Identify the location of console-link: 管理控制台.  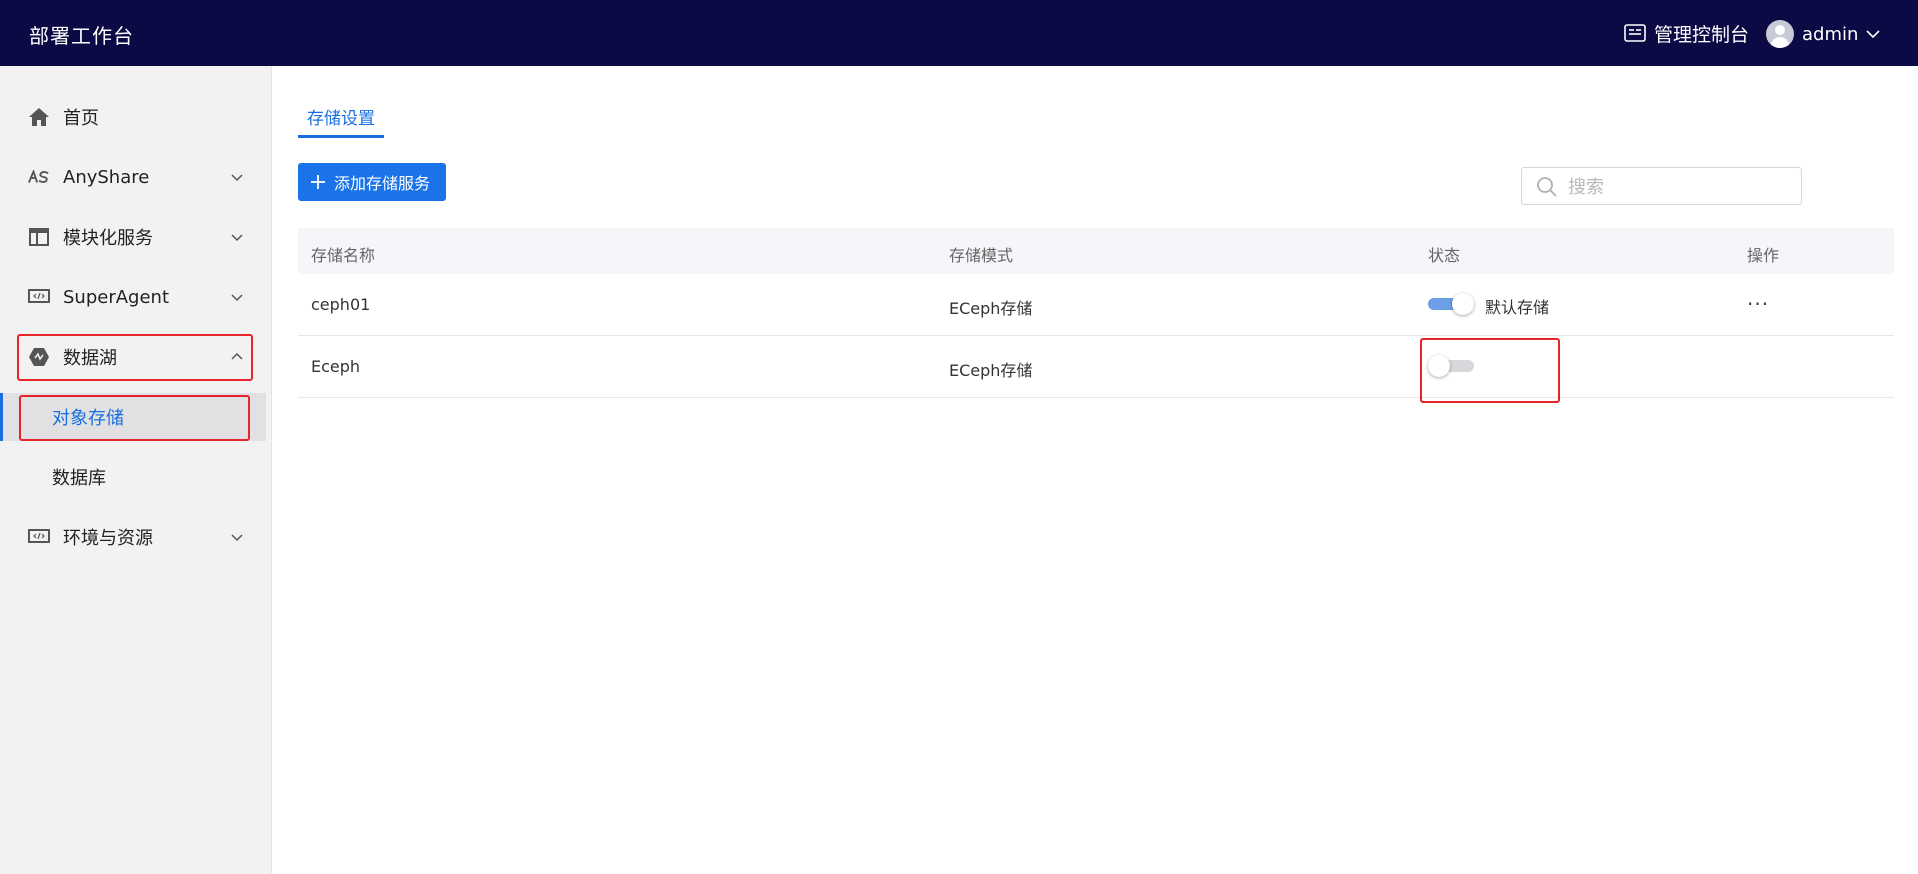
(1686, 33).